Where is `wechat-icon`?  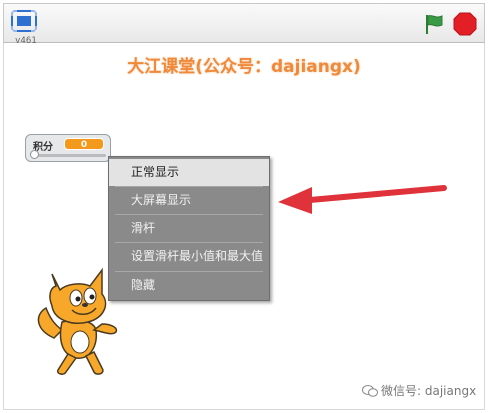 wechat-icon is located at coordinates (370, 390).